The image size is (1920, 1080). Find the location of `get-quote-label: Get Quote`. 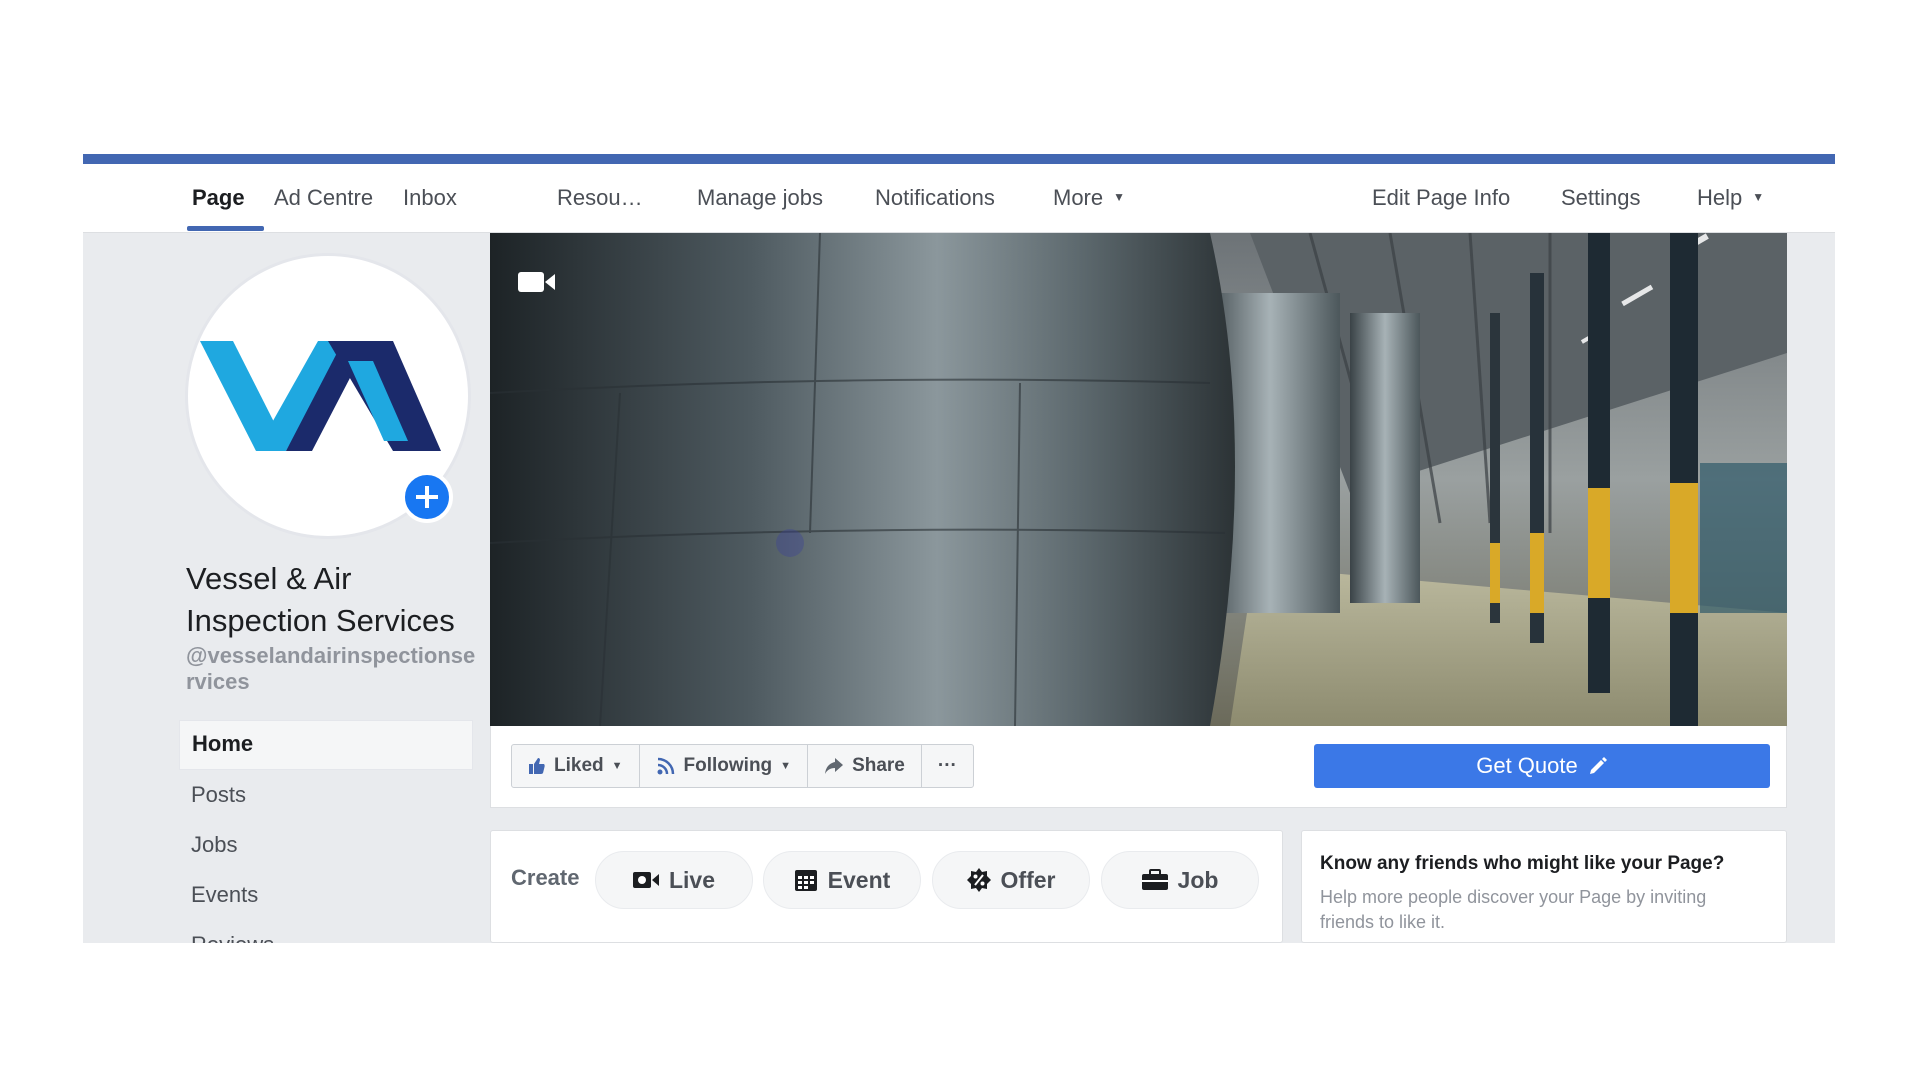

get-quote-label: Get Quote is located at coordinates (1527, 765).